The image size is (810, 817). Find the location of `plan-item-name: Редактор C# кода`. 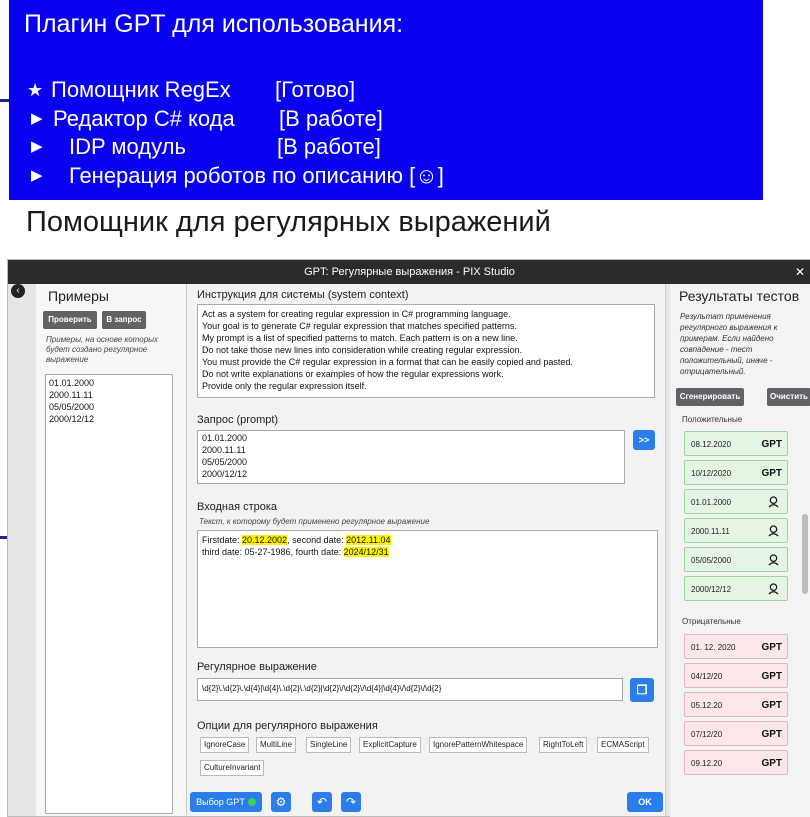

plan-item-name: Редактор C# кода is located at coordinates (144, 118).